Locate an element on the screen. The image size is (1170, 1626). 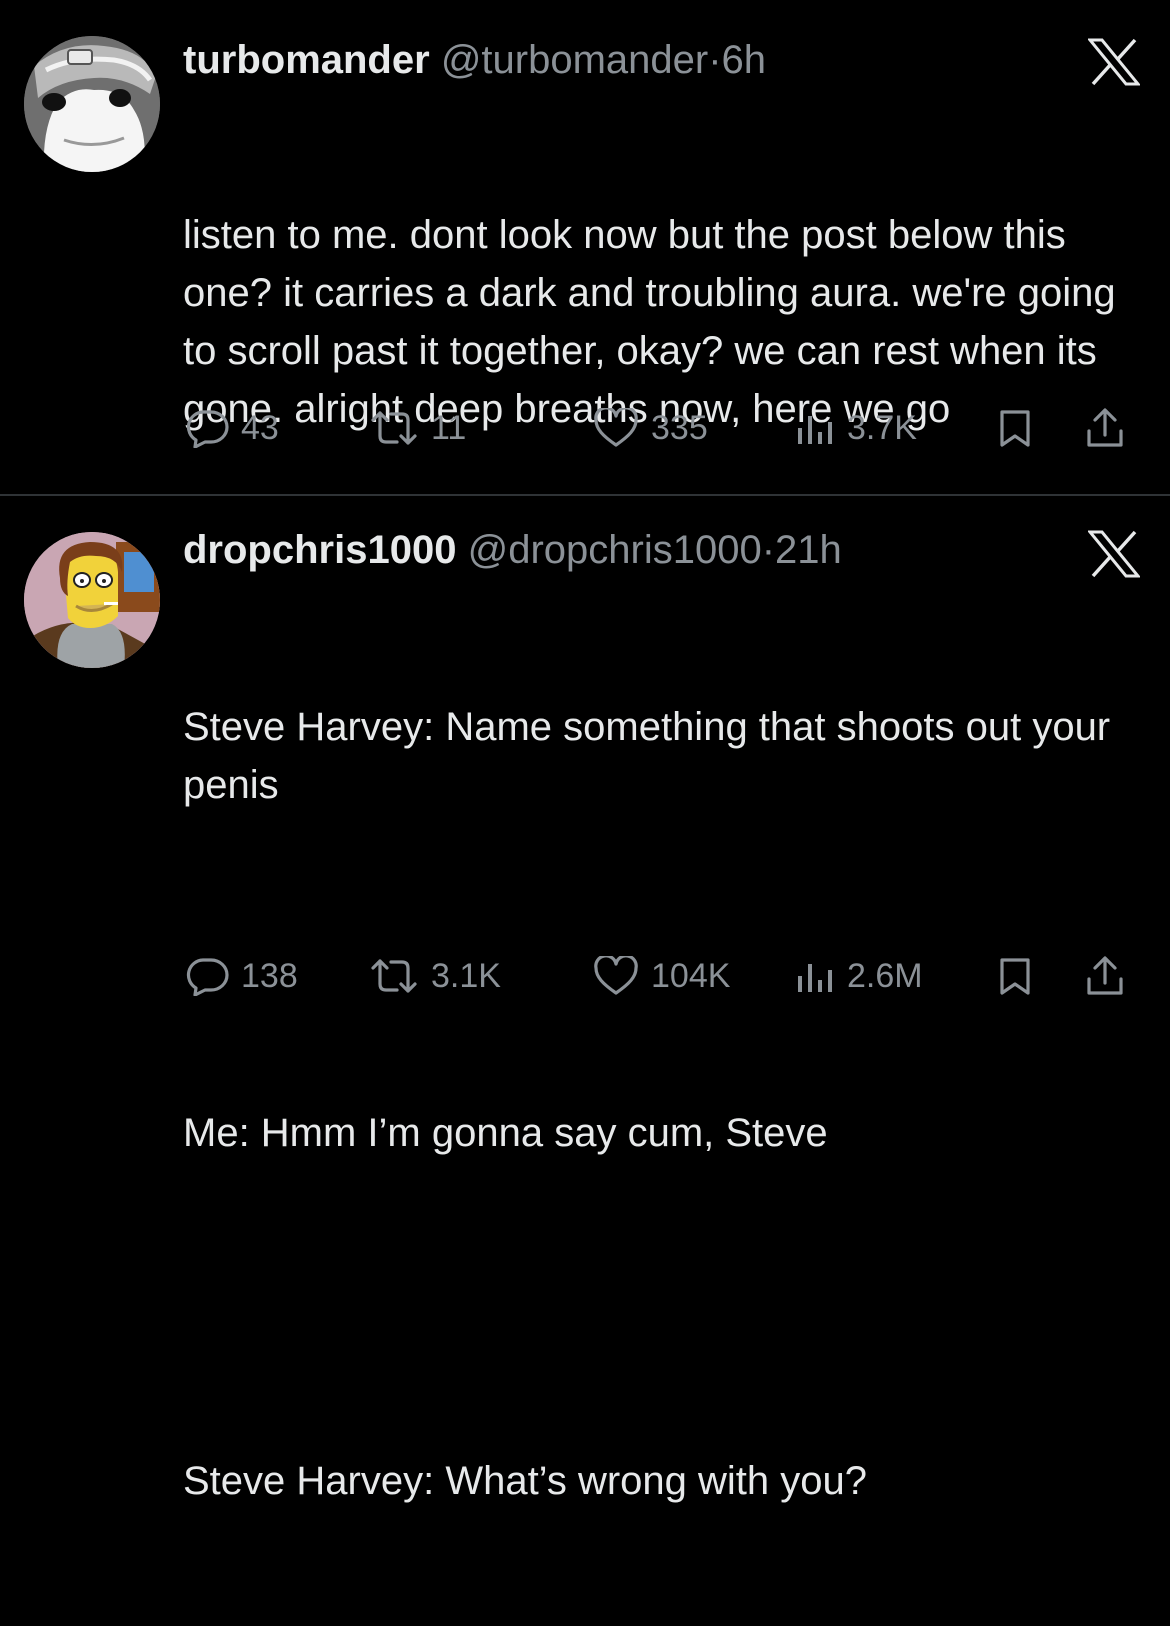
avatar-turbomander is located at coordinates (92, 104).